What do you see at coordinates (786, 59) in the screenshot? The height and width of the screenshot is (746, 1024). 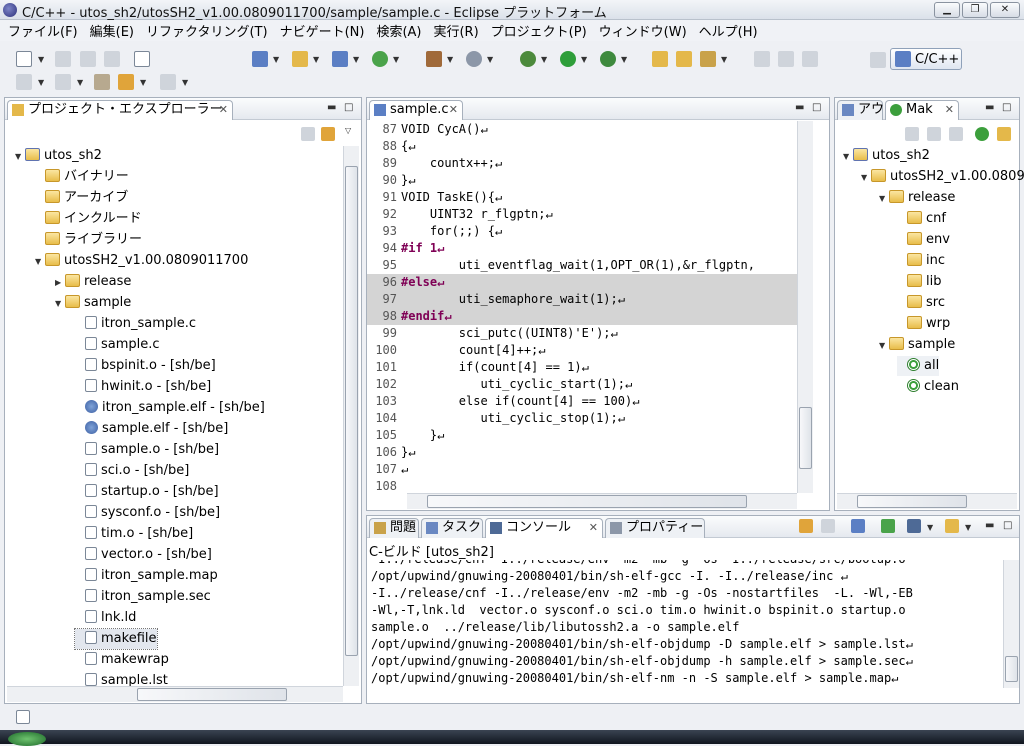 I see `toggle-mark-icon` at bounding box center [786, 59].